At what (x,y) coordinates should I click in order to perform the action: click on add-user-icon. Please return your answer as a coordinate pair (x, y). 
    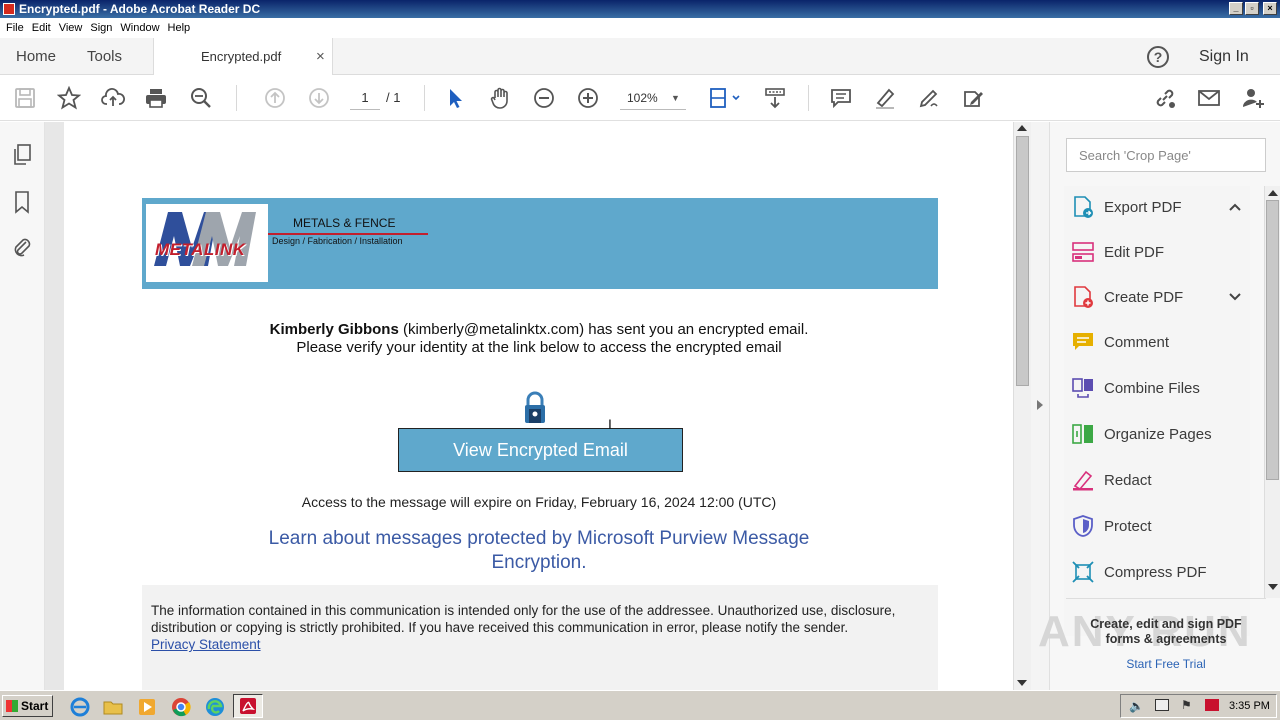
    Looking at the image, I should click on (1253, 98).